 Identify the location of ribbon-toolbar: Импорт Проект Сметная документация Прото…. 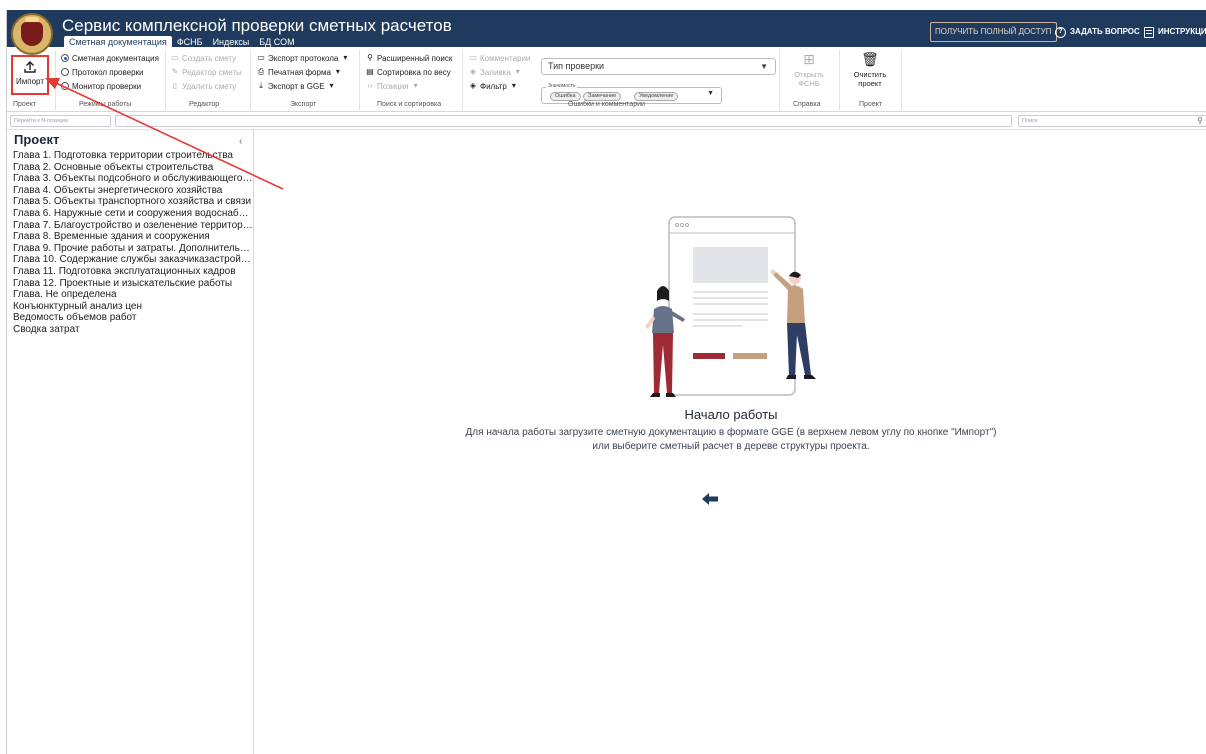
(606, 79).